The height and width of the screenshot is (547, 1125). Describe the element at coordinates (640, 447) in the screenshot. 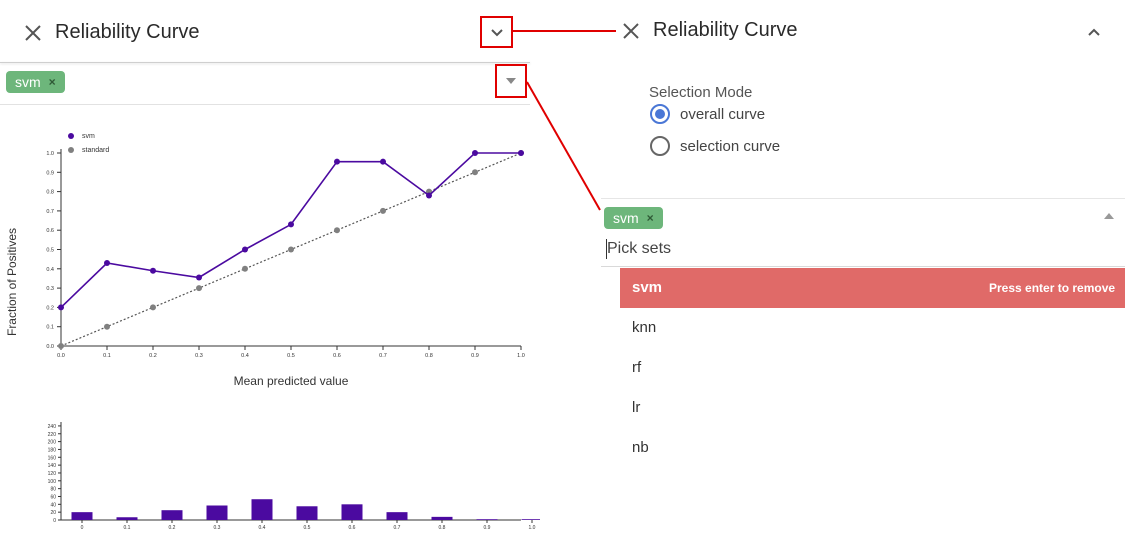

I see `option-nb: nb` at that location.